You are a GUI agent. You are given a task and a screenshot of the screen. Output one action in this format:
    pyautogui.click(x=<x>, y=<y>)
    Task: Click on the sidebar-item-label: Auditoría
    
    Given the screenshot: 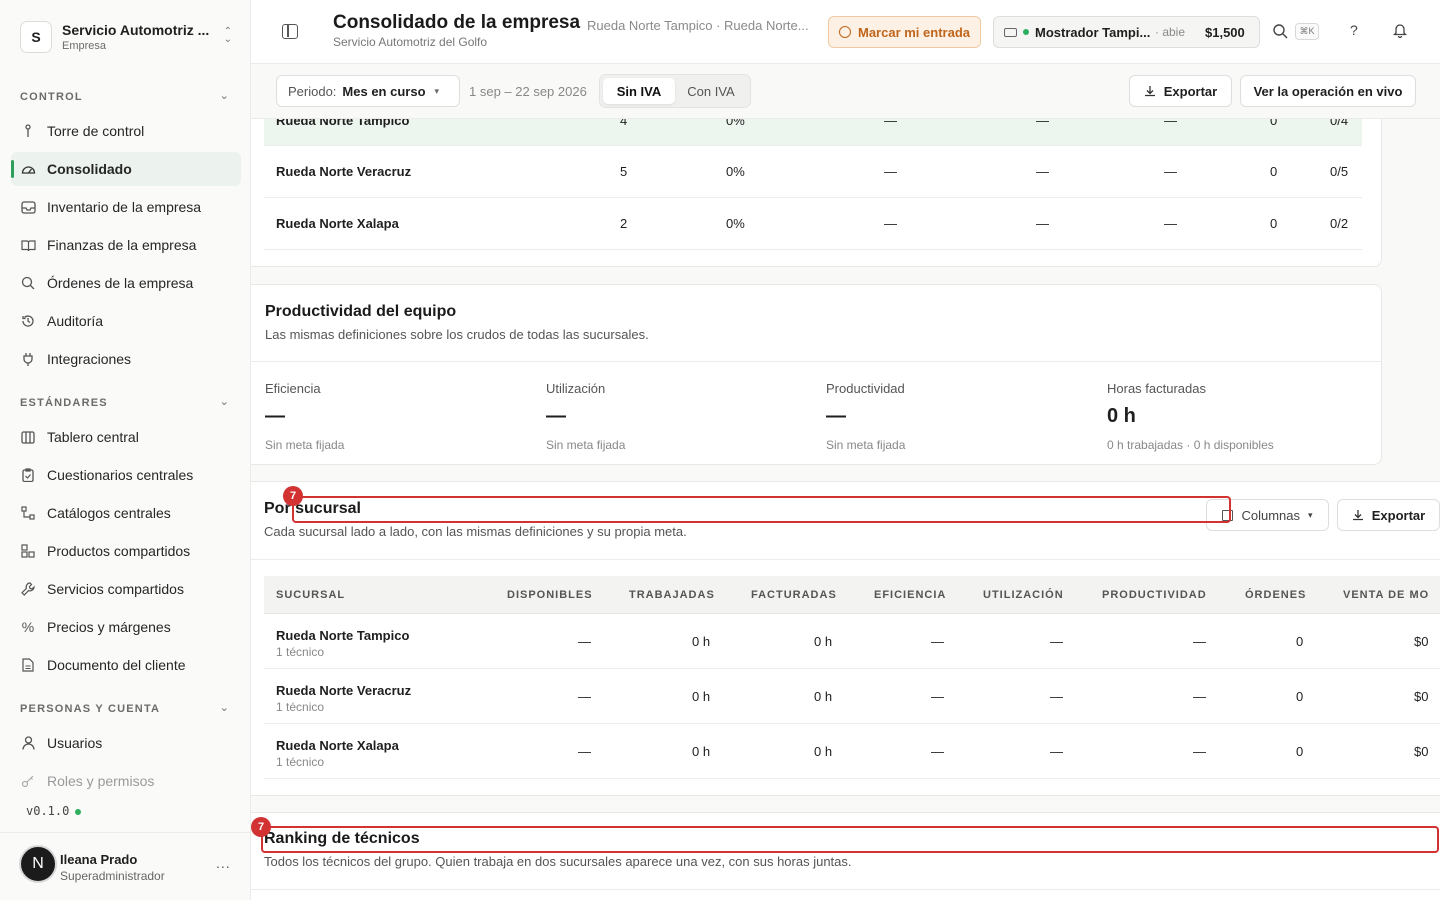 What is the action you would take?
    pyautogui.click(x=75, y=321)
    